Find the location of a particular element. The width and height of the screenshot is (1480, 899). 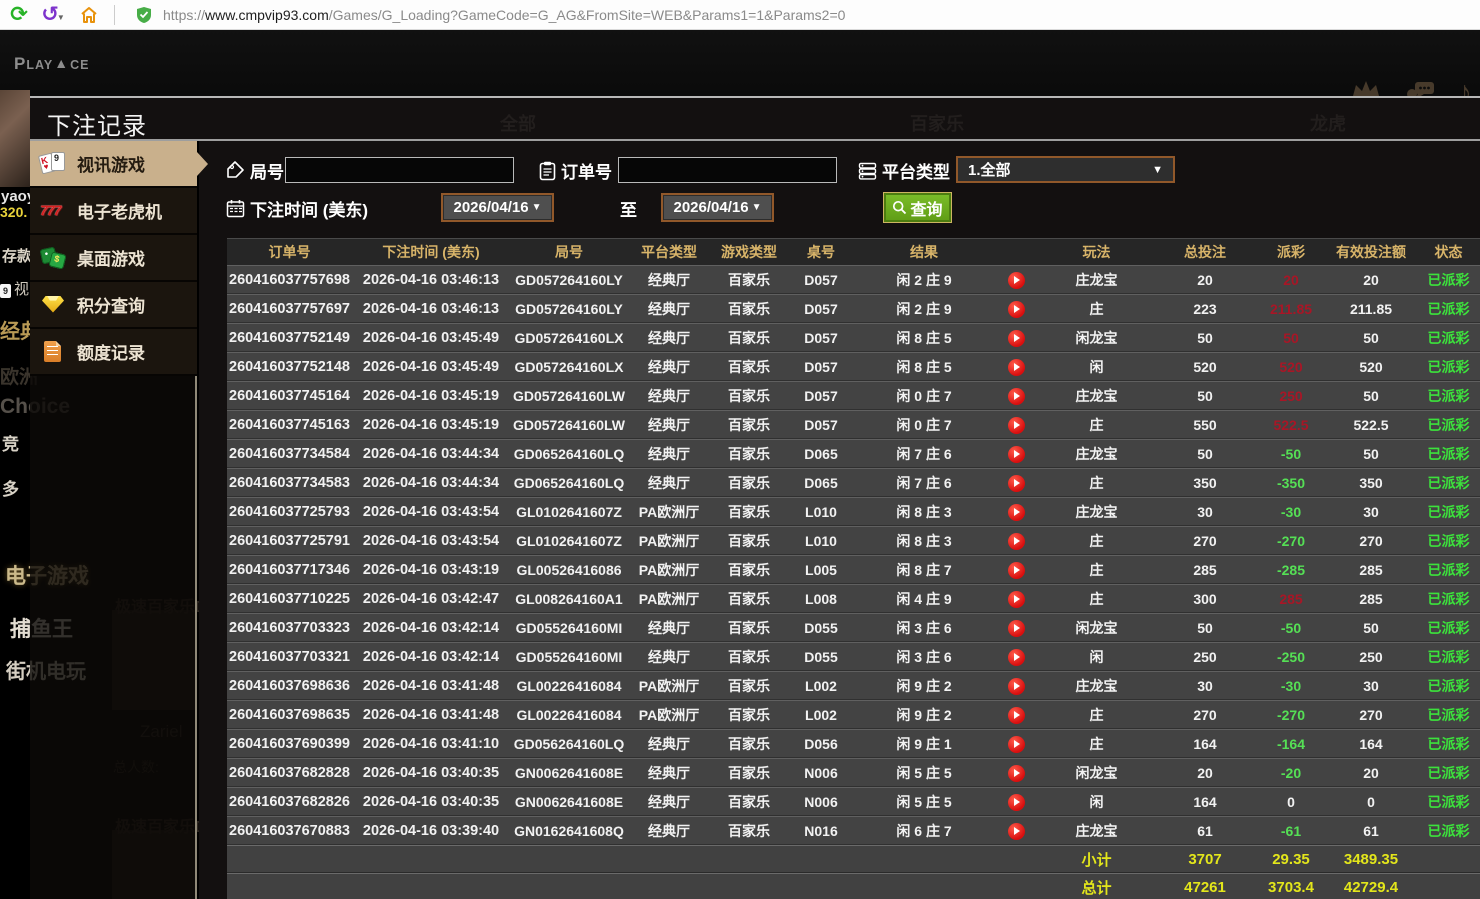

cell-round: GD056264160LQ is located at coordinates (569, 744).